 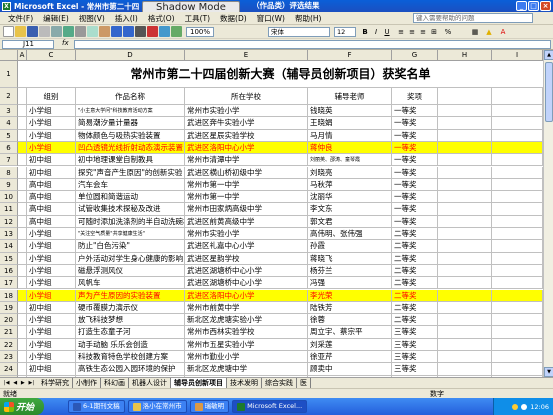 I want to click on cell-school: 新北区龙虎塘实验小学, so click(x=246, y=320).